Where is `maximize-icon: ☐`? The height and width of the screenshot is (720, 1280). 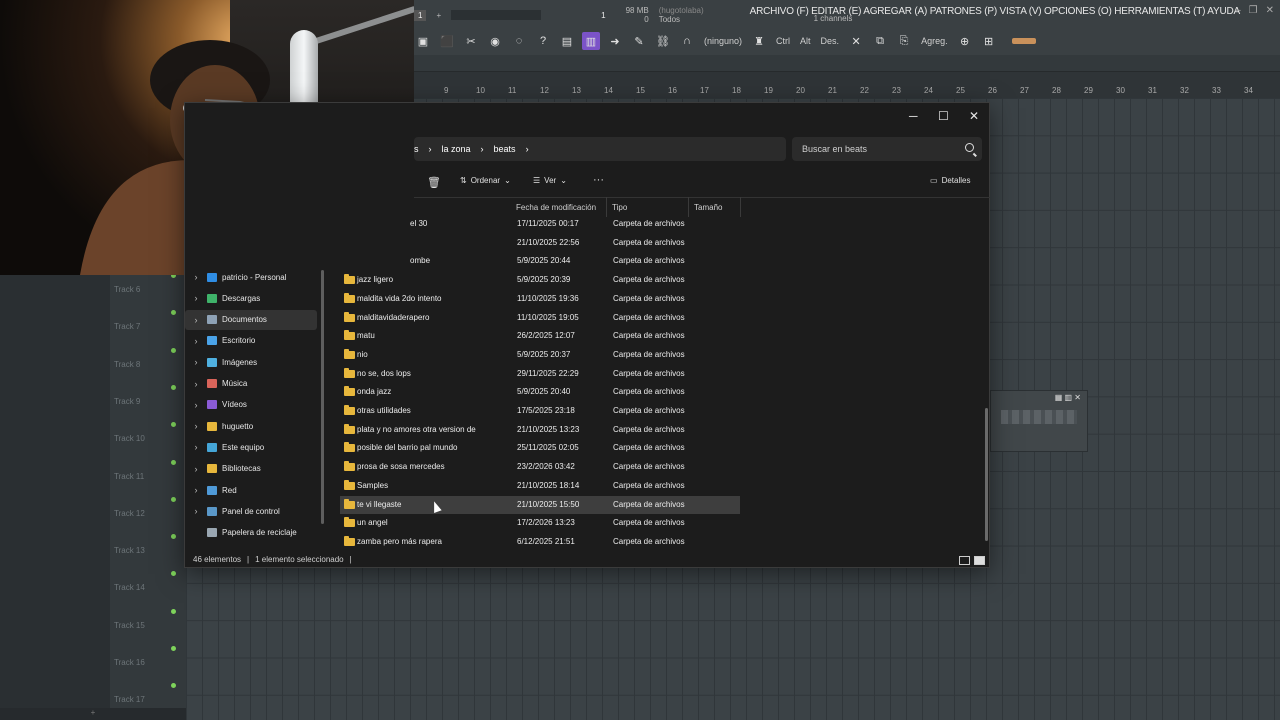 maximize-icon: ☐ is located at coordinates (943, 116).